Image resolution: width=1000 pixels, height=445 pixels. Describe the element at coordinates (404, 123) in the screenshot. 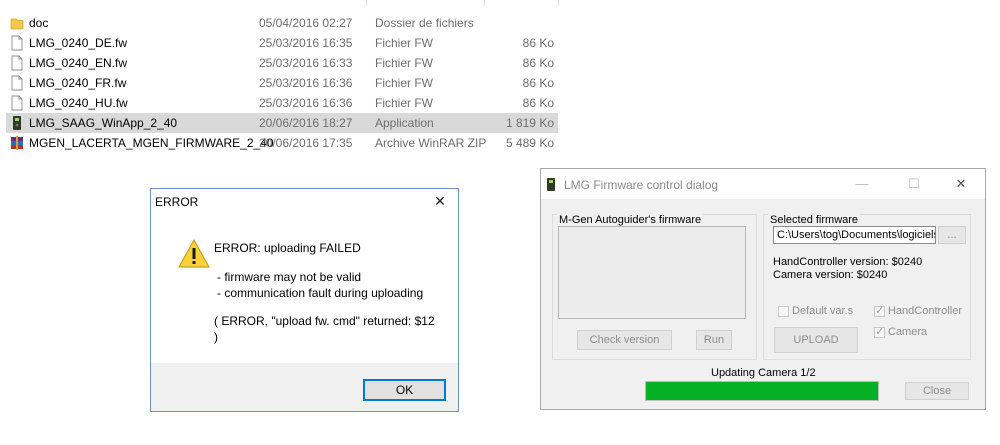

I see `file-type: Application` at that location.